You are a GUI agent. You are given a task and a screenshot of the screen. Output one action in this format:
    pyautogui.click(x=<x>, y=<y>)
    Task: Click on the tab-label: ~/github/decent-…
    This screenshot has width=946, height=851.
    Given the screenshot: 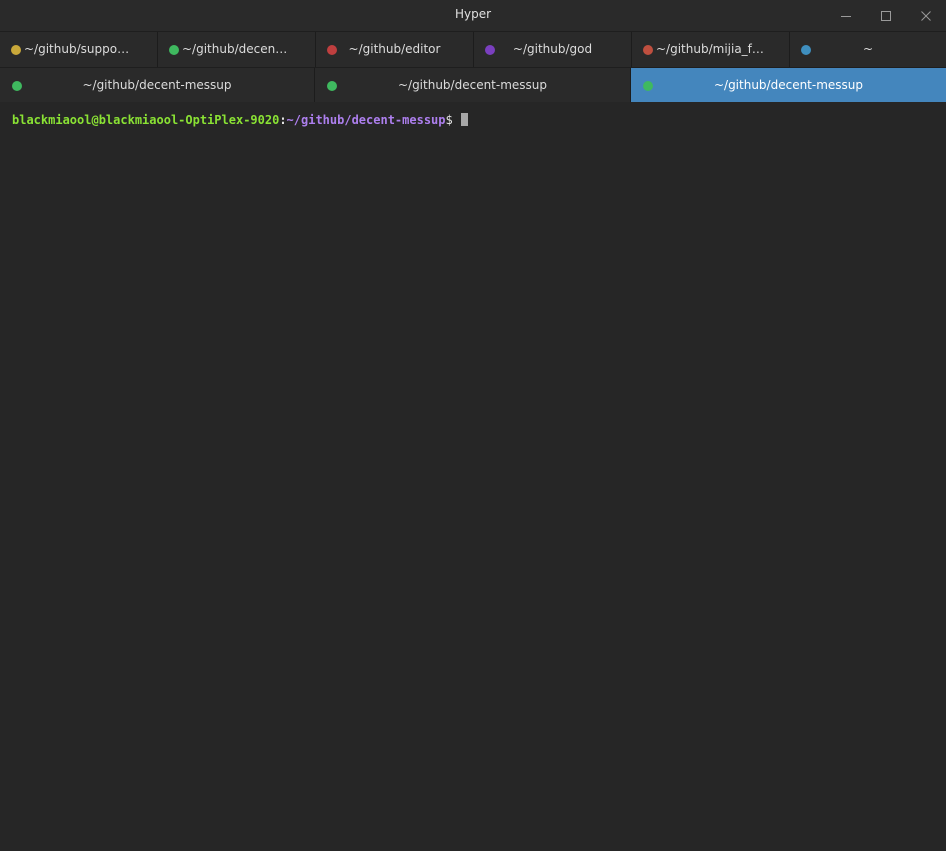 What is the action you would take?
    pyautogui.click(x=236, y=49)
    